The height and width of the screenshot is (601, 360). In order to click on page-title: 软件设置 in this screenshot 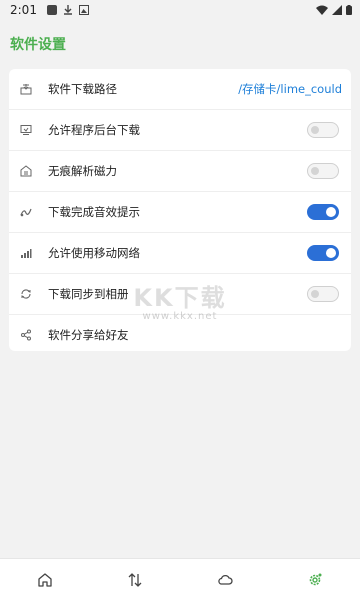, I will do `click(38, 45)`.